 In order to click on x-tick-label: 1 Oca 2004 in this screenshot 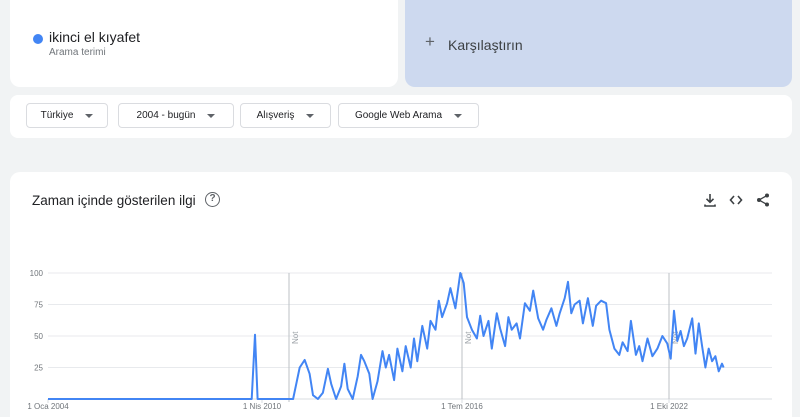, I will do `click(48, 406)`.